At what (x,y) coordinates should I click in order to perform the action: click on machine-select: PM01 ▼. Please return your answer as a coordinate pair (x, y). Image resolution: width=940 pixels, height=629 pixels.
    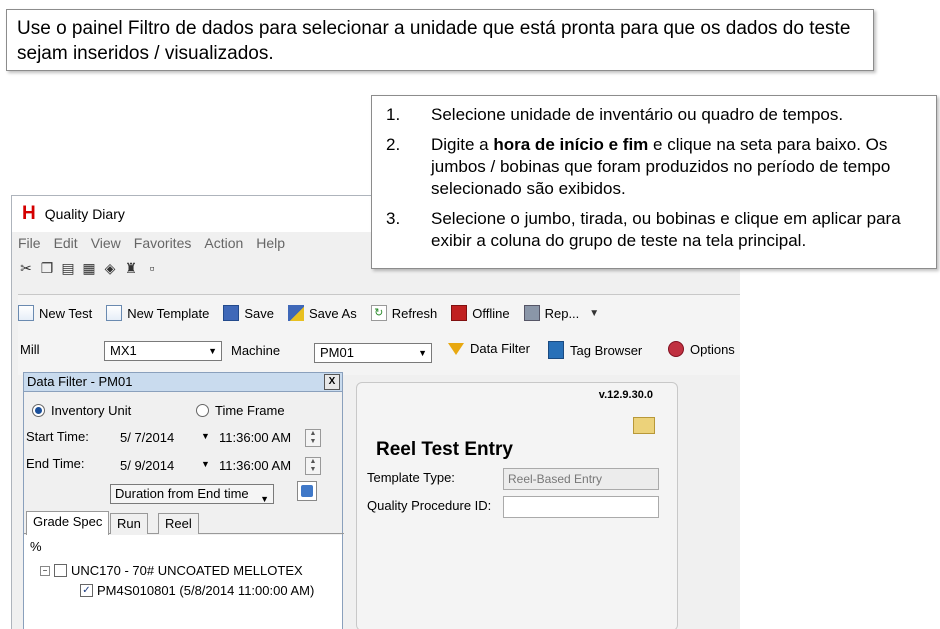
    Looking at the image, I should click on (373, 353).